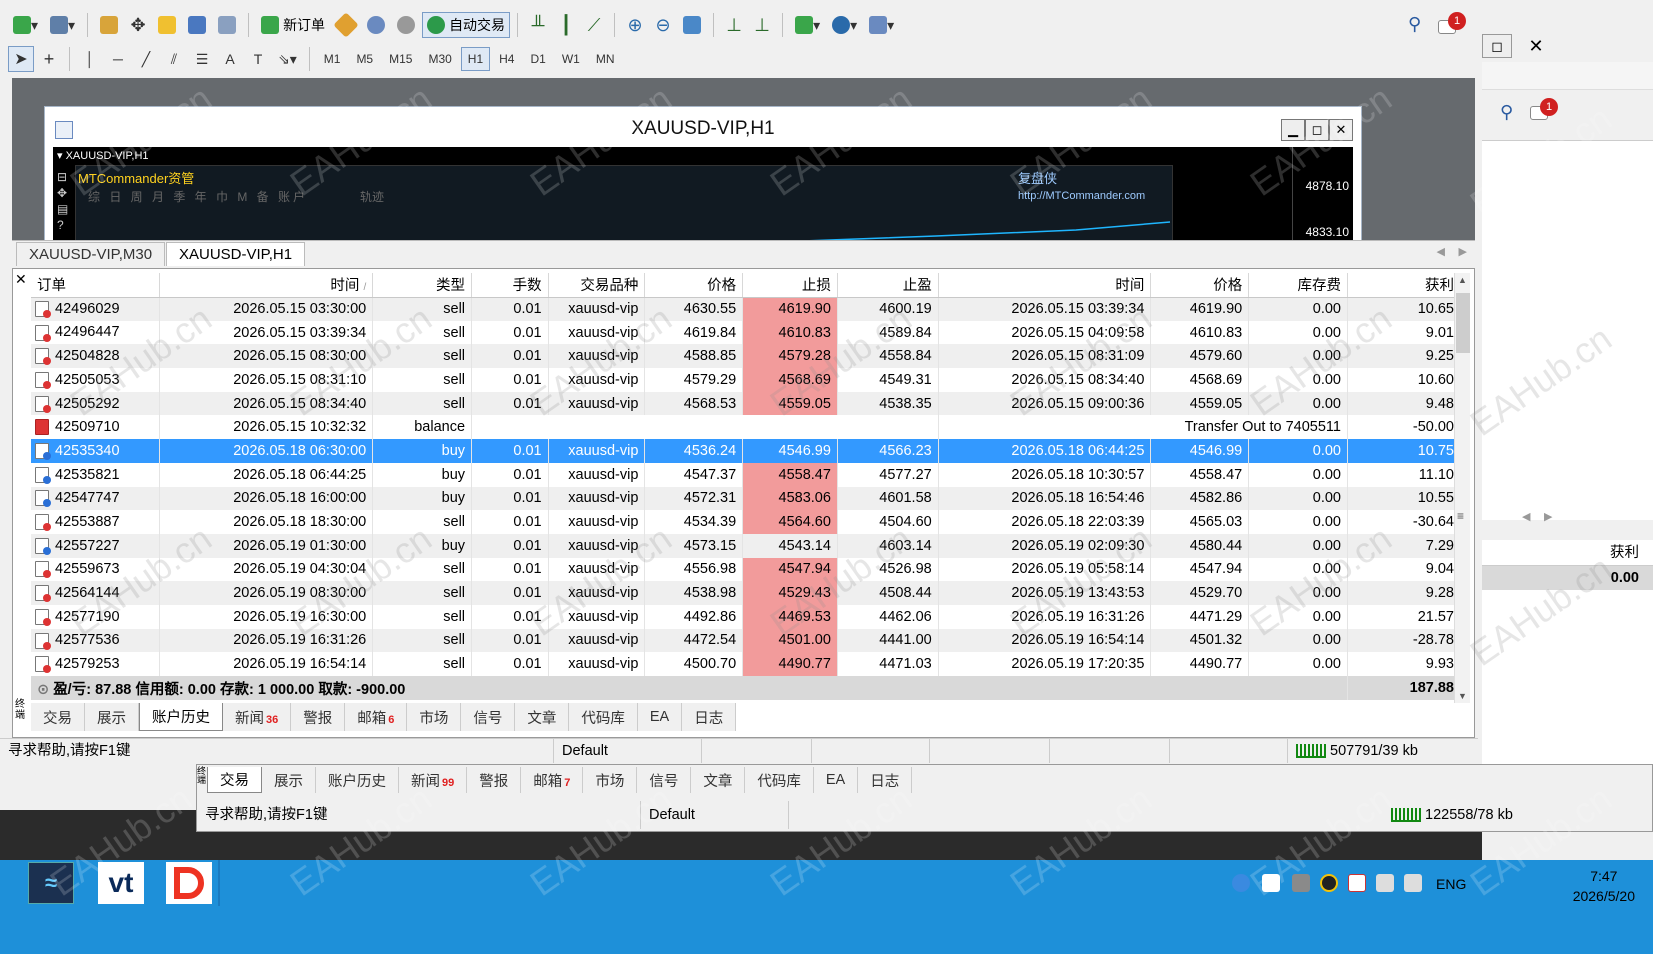  I want to click on line-chart-button: ⟋, so click(594, 25).